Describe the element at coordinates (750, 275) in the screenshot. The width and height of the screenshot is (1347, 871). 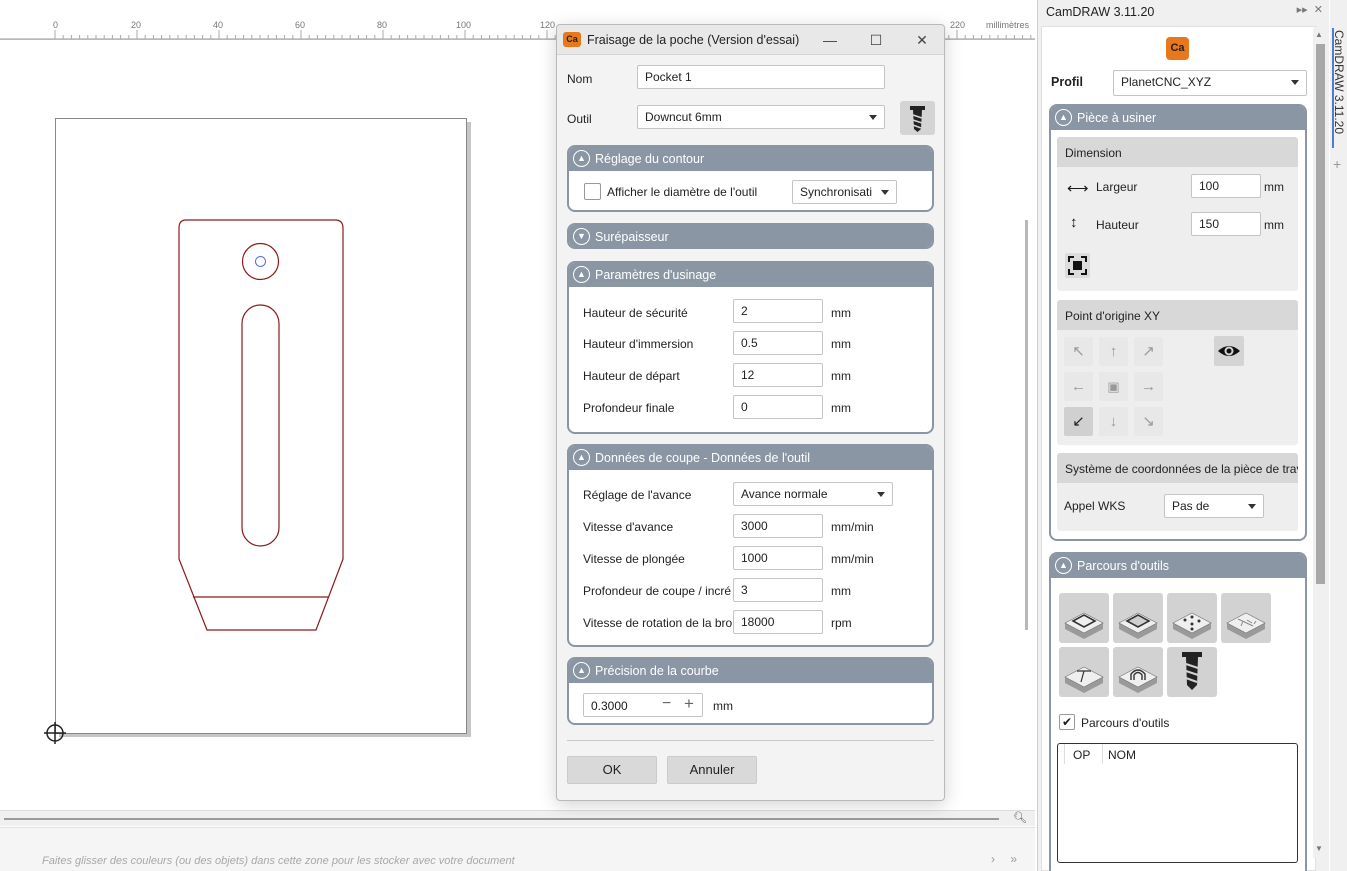
I see `group-header: ▲ Paramètres d'usinage` at that location.